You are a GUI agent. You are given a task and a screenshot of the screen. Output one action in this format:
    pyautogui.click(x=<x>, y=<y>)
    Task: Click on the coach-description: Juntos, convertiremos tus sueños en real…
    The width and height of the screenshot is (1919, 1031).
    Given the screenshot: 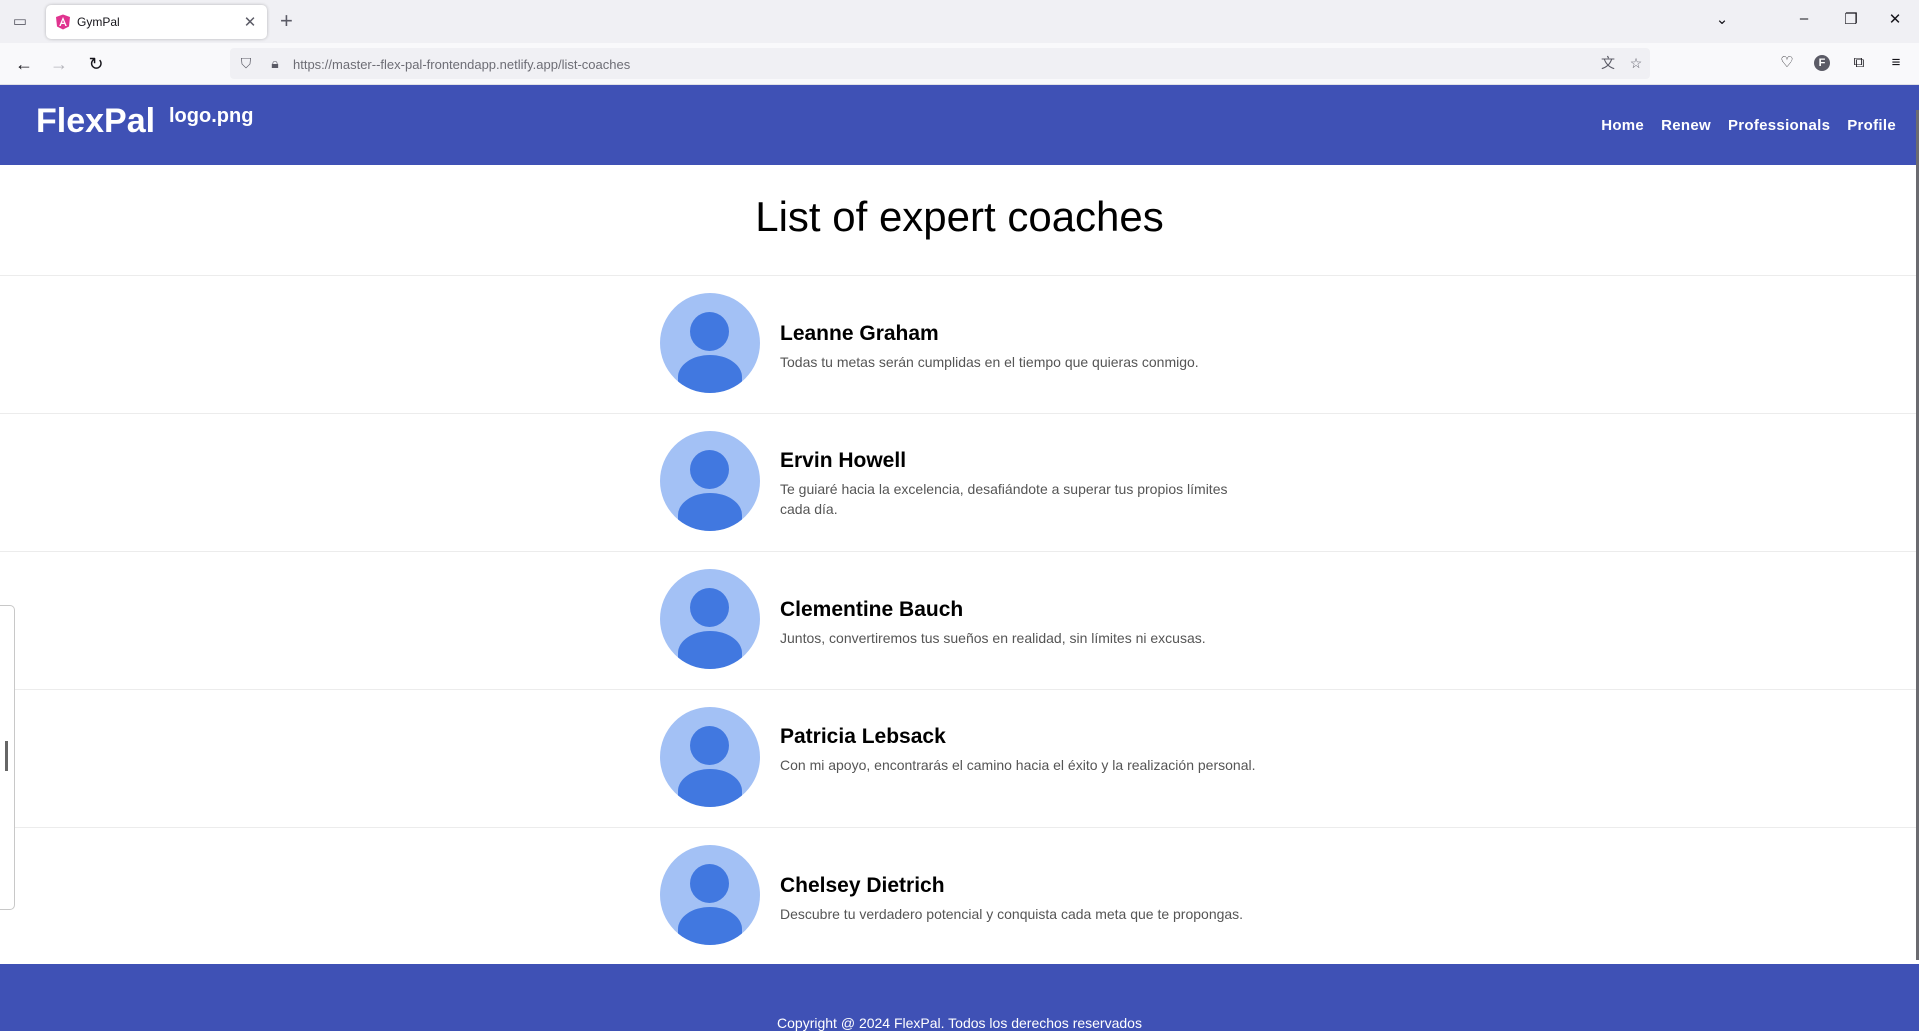 What is the action you would take?
    pyautogui.click(x=993, y=638)
    